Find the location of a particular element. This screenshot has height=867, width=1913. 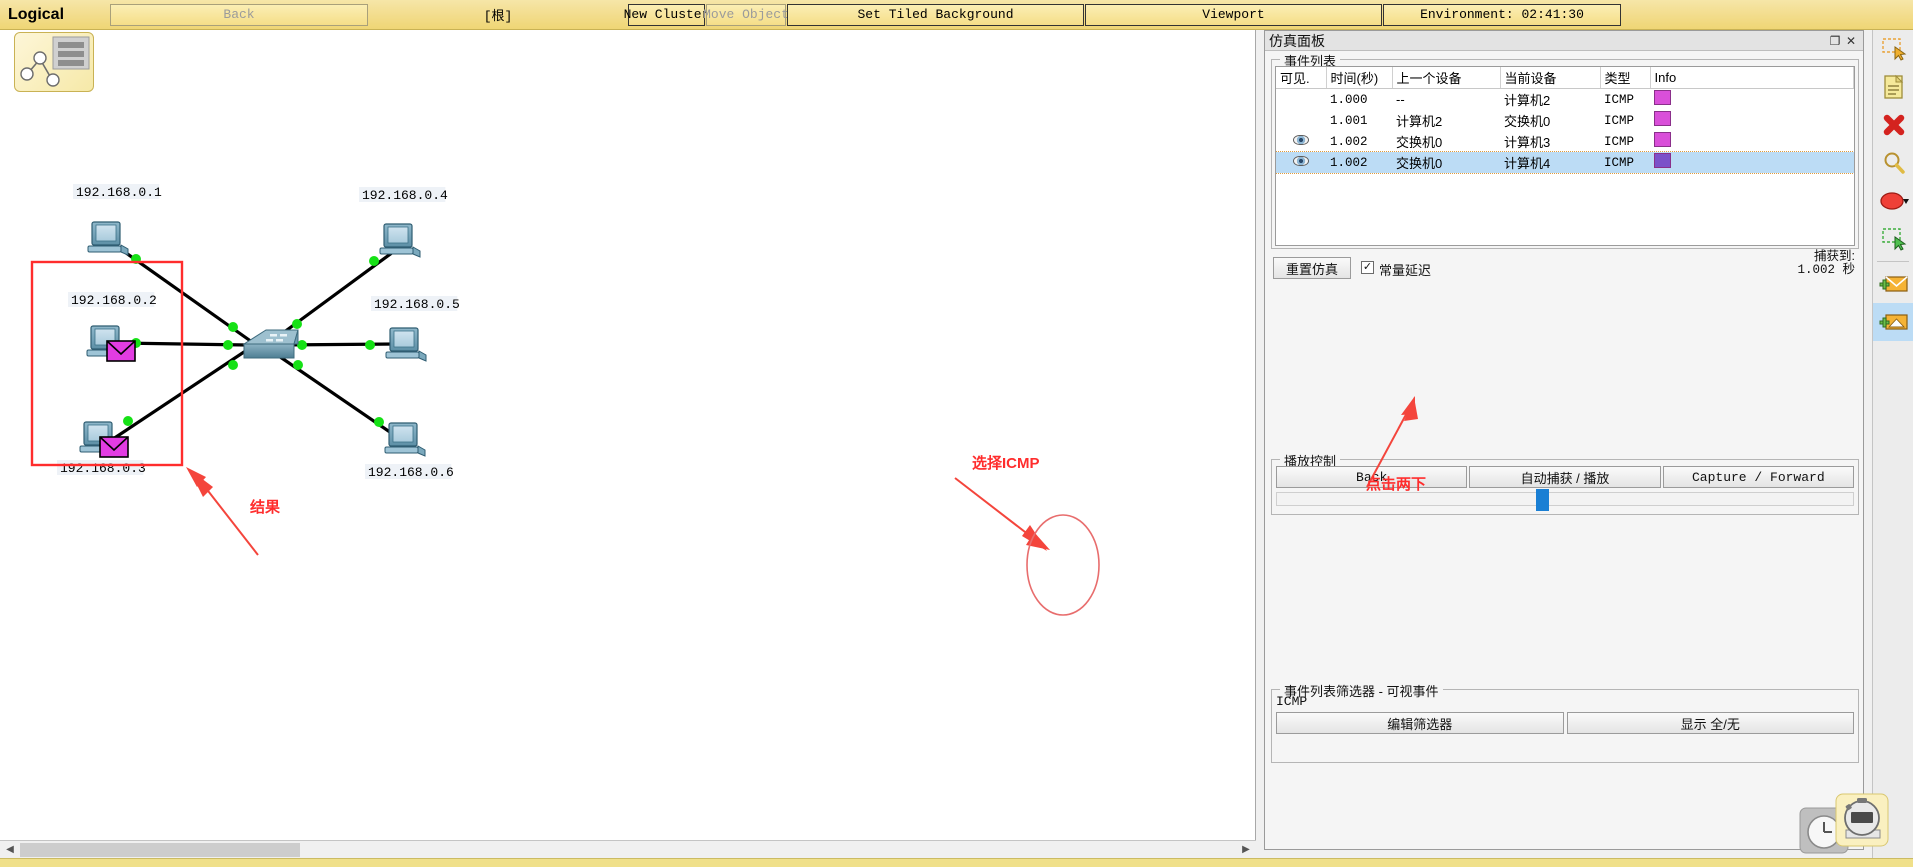

show-all-none-button: 显示 全/无 is located at coordinates (1710, 723).